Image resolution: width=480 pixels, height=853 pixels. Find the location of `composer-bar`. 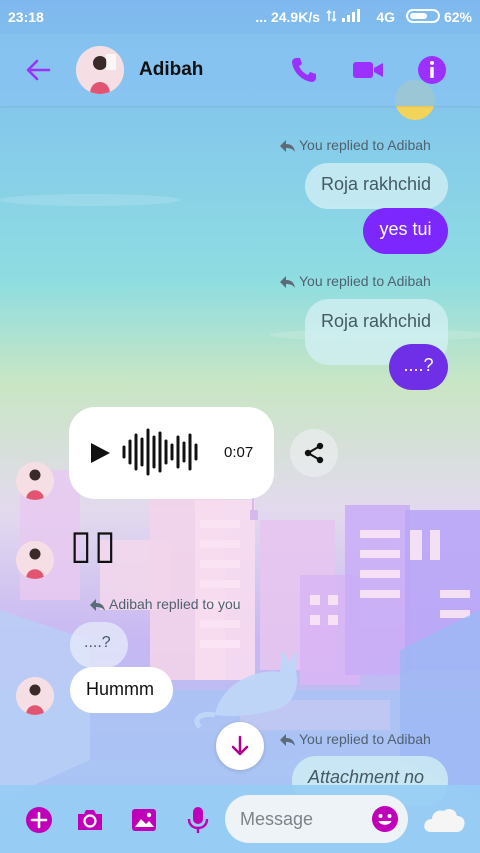

composer-bar is located at coordinates (240, 819).